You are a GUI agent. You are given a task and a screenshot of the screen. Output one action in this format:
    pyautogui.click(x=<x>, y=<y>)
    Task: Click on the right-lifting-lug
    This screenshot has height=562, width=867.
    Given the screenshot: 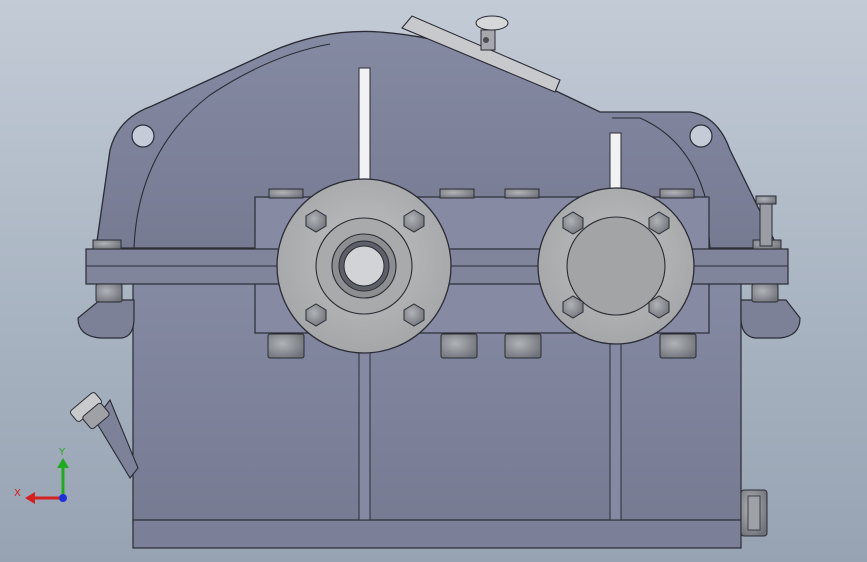 What is the action you would take?
    pyautogui.click(x=770, y=319)
    